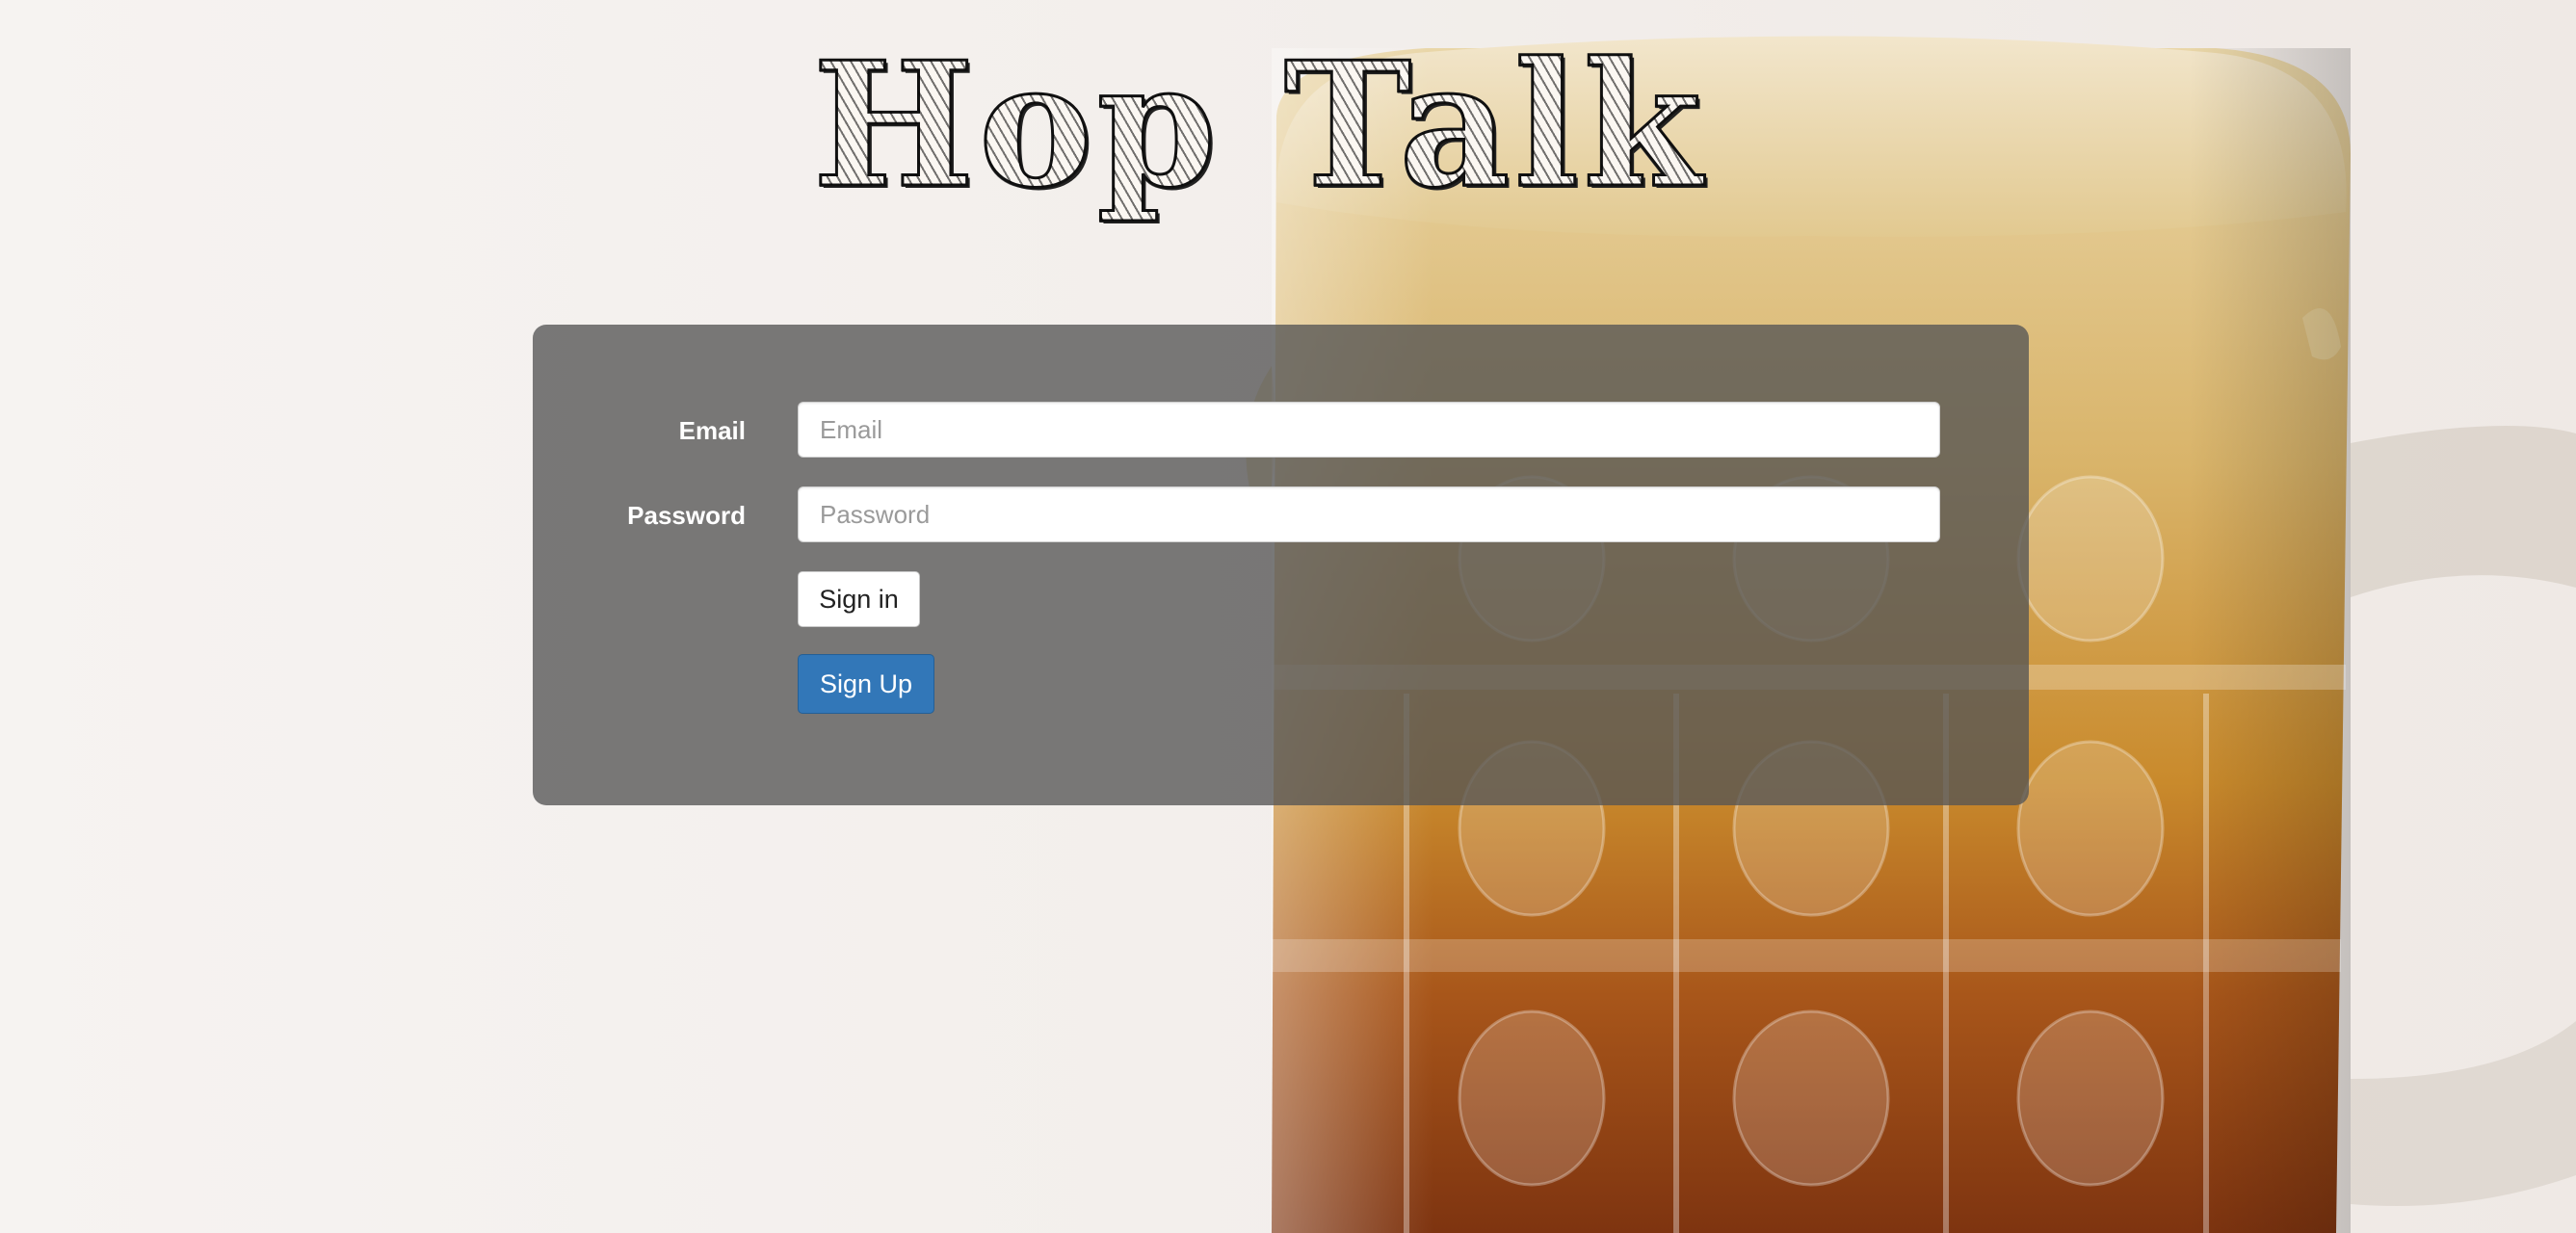  I want to click on email-label: Email, so click(712, 430).